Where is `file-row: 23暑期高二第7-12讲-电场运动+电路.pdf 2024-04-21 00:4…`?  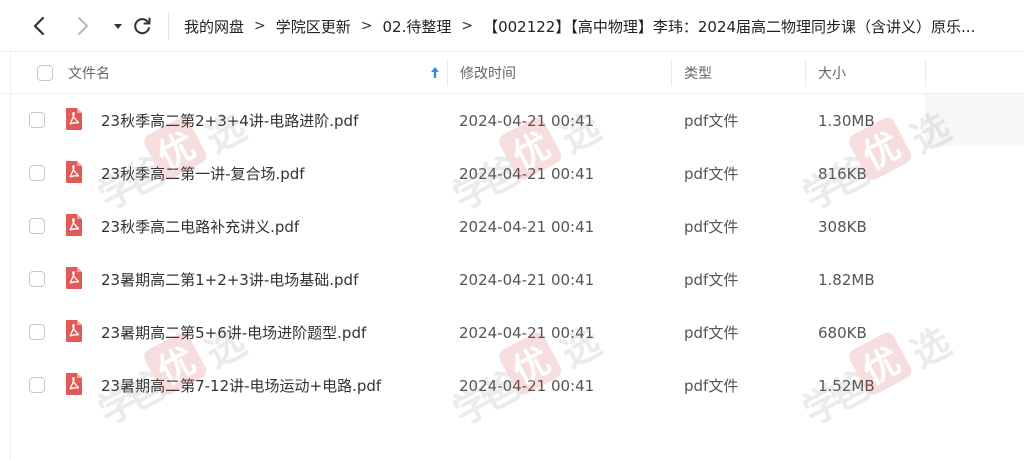
file-row: 23暑期高二第7-12讲-电场运动+电路.pdf 2024-04-21 00:4… is located at coordinates (462, 385).